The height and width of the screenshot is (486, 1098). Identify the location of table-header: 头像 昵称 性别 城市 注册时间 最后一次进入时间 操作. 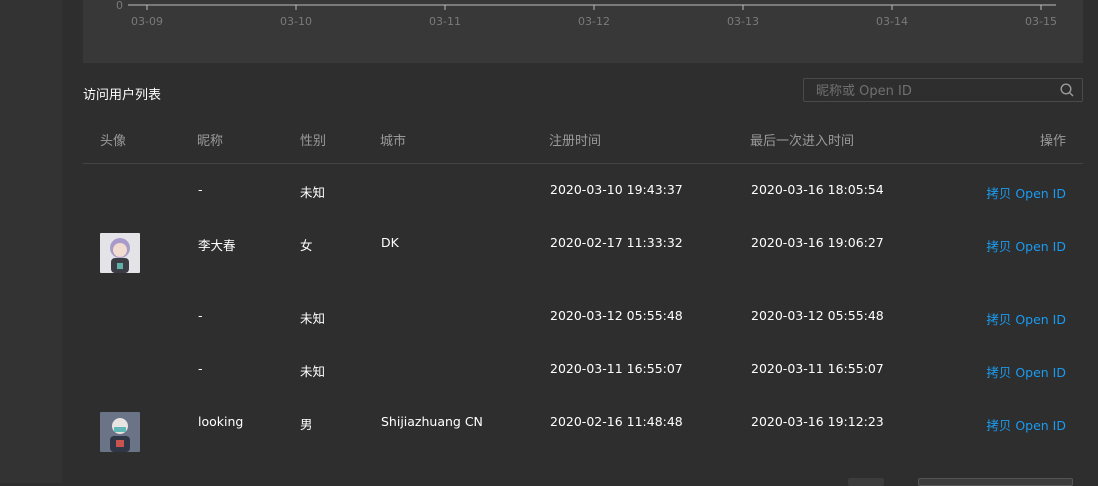
(583, 139).